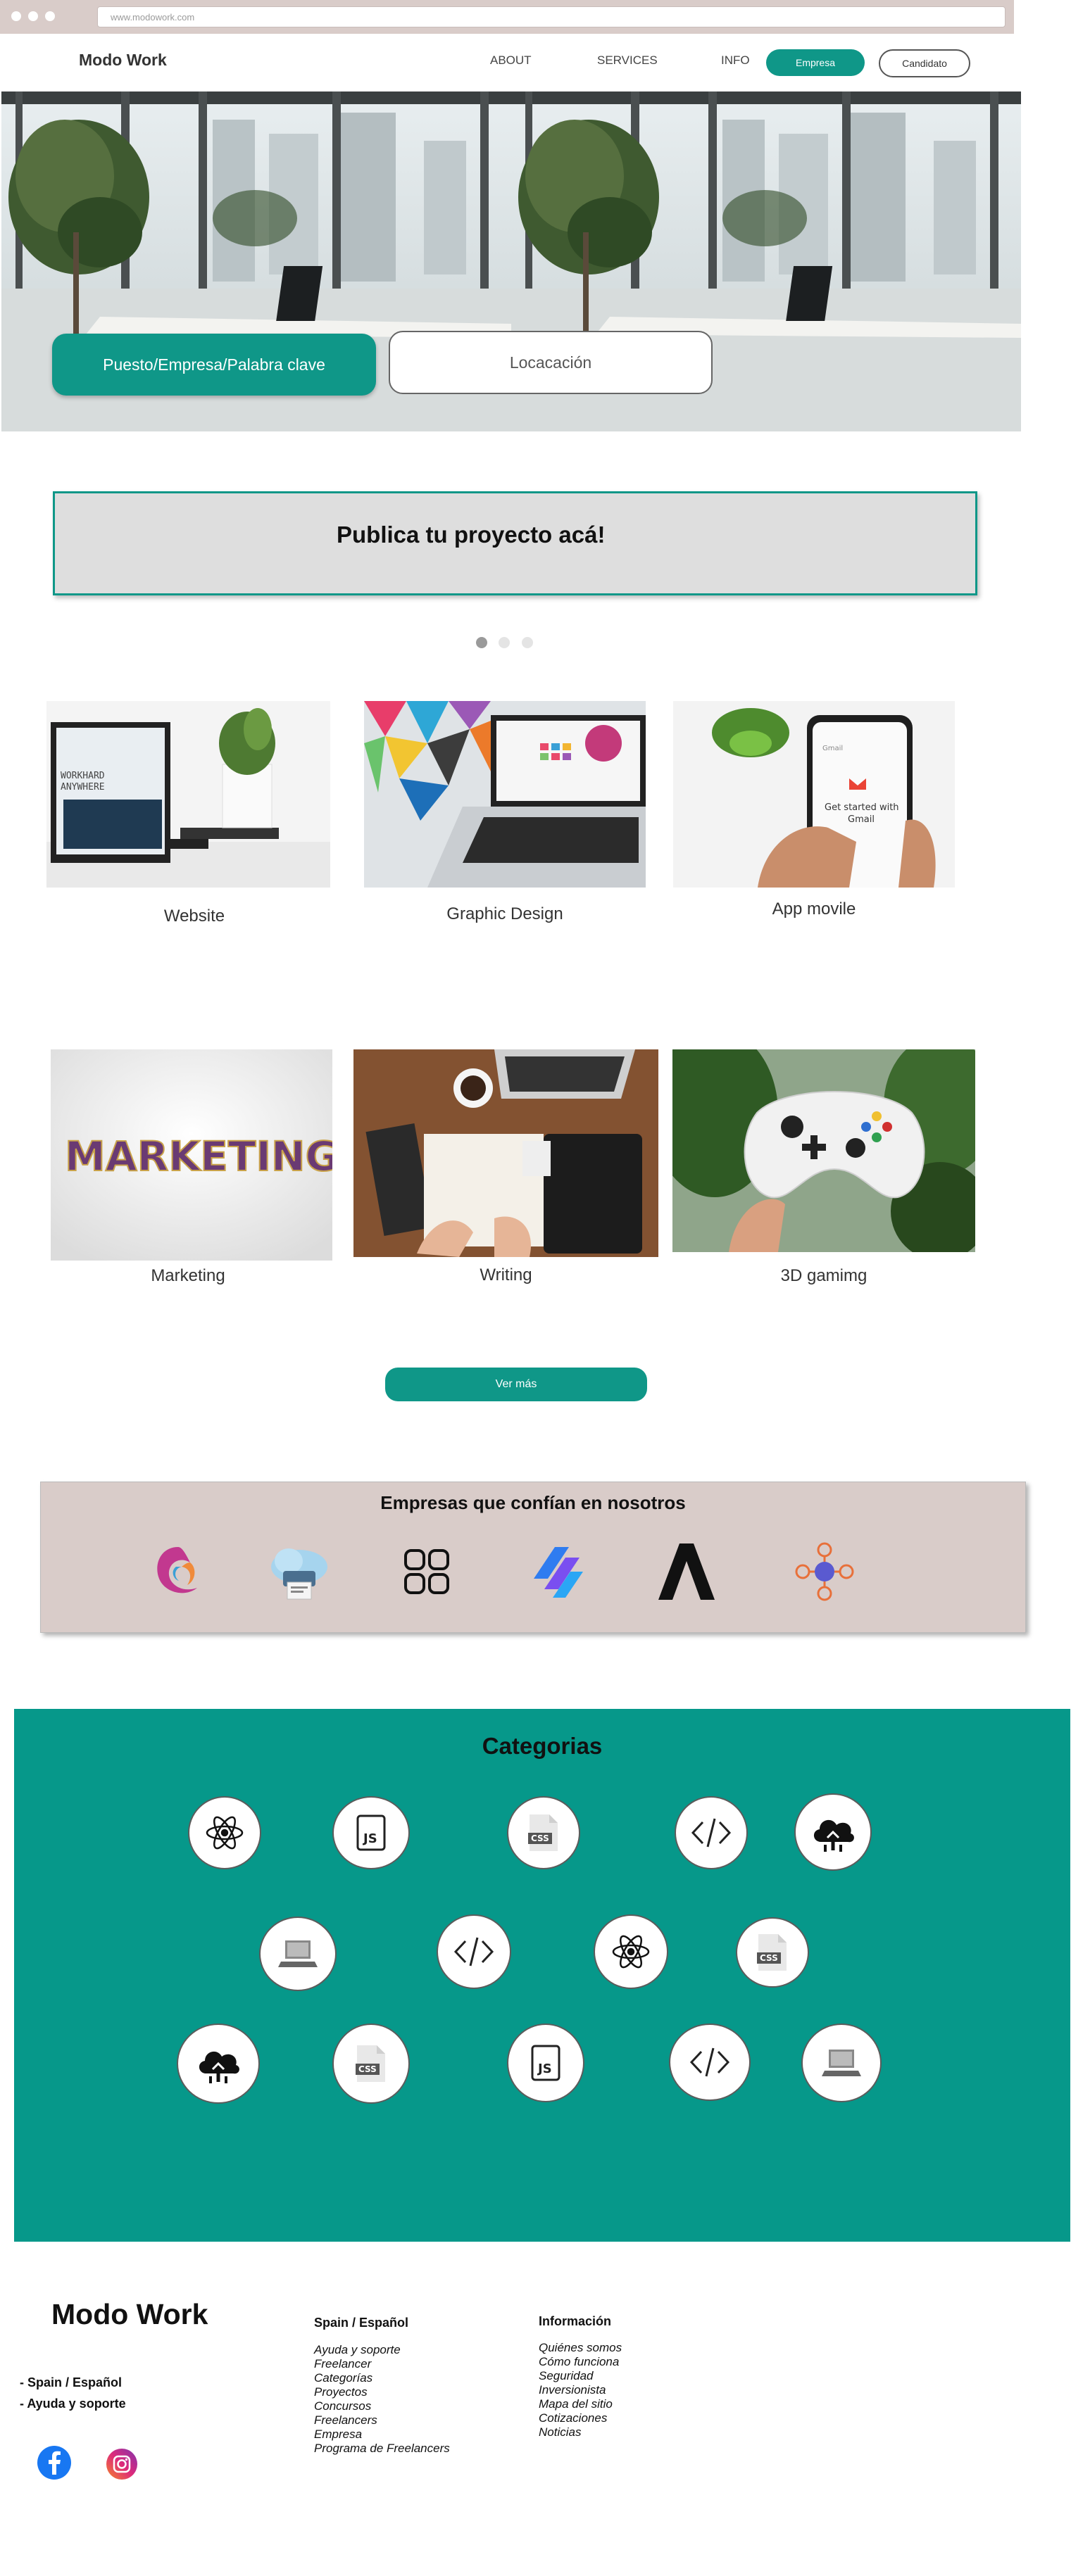 This screenshot has height=2576, width=1071. I want to click on svg-text: Get started with, so click(862, 807).